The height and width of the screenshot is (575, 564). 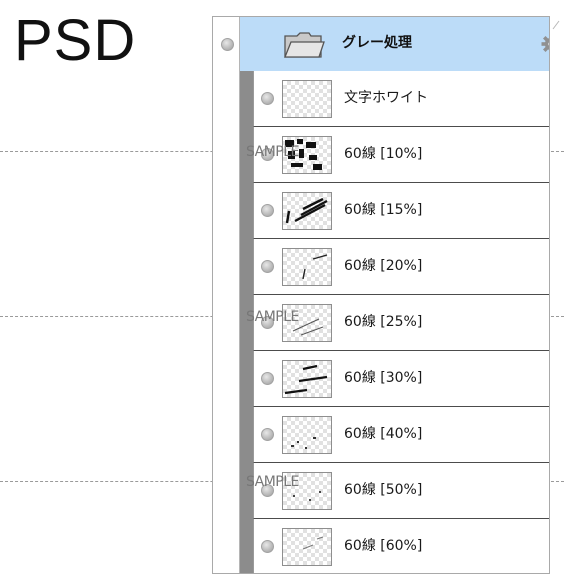 What do you see at coordinates (75, 40) in the screenshot?
I see `psd-label: PSD` at bounding box center [75, 40].